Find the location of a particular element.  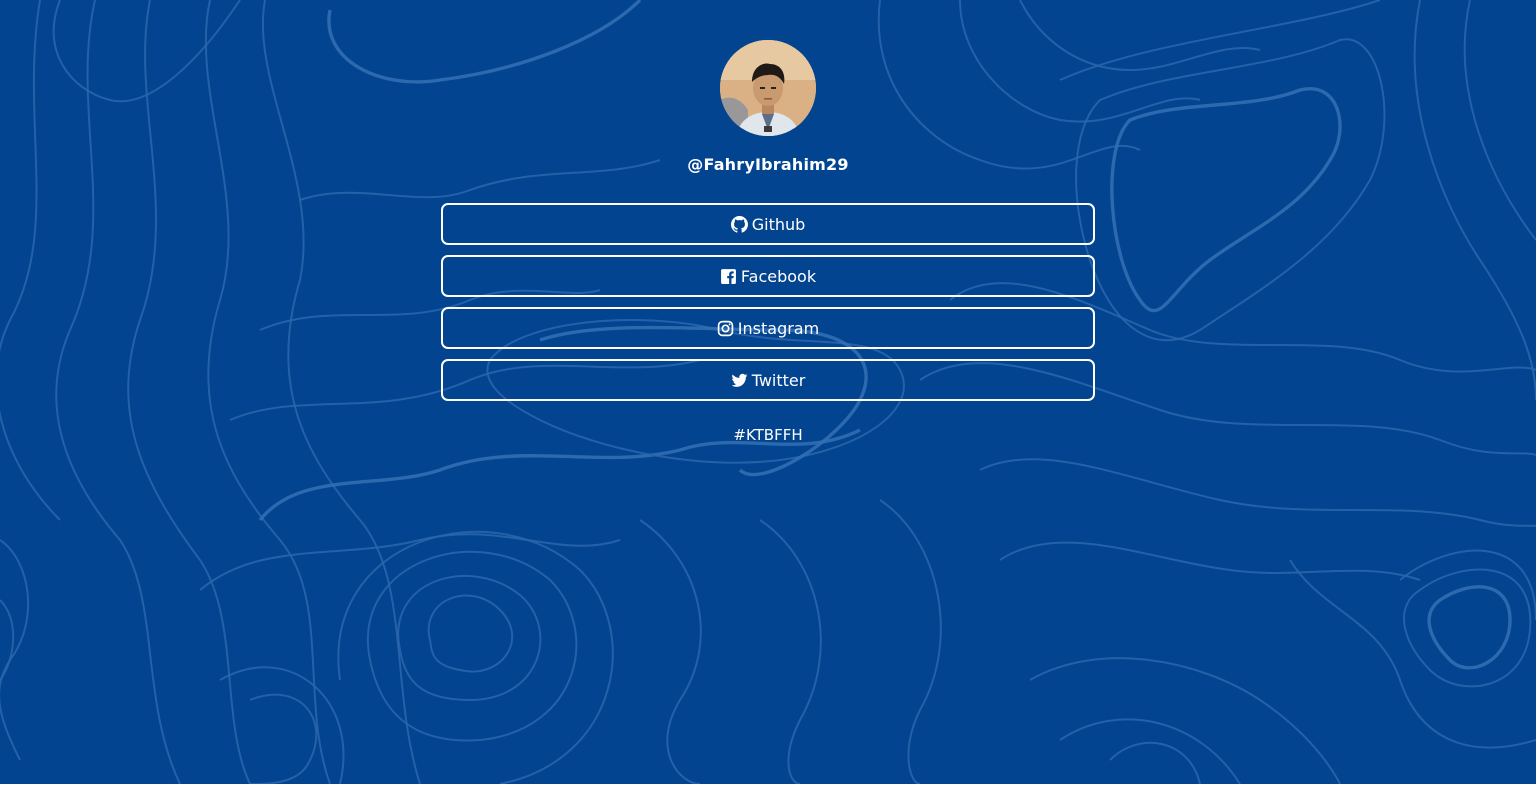

facebook-icon is located at coordinates (728, 276).